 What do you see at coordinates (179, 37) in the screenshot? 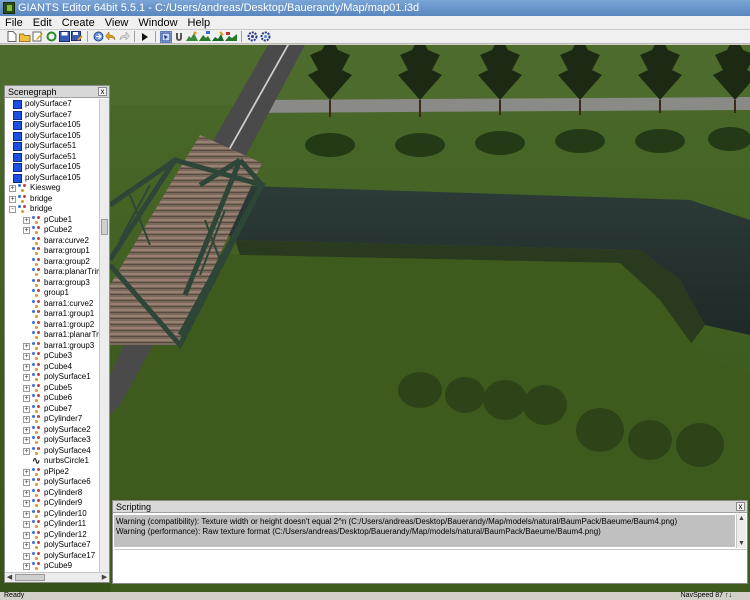
I see `magnet-icon` at bounding box center [179, 37].